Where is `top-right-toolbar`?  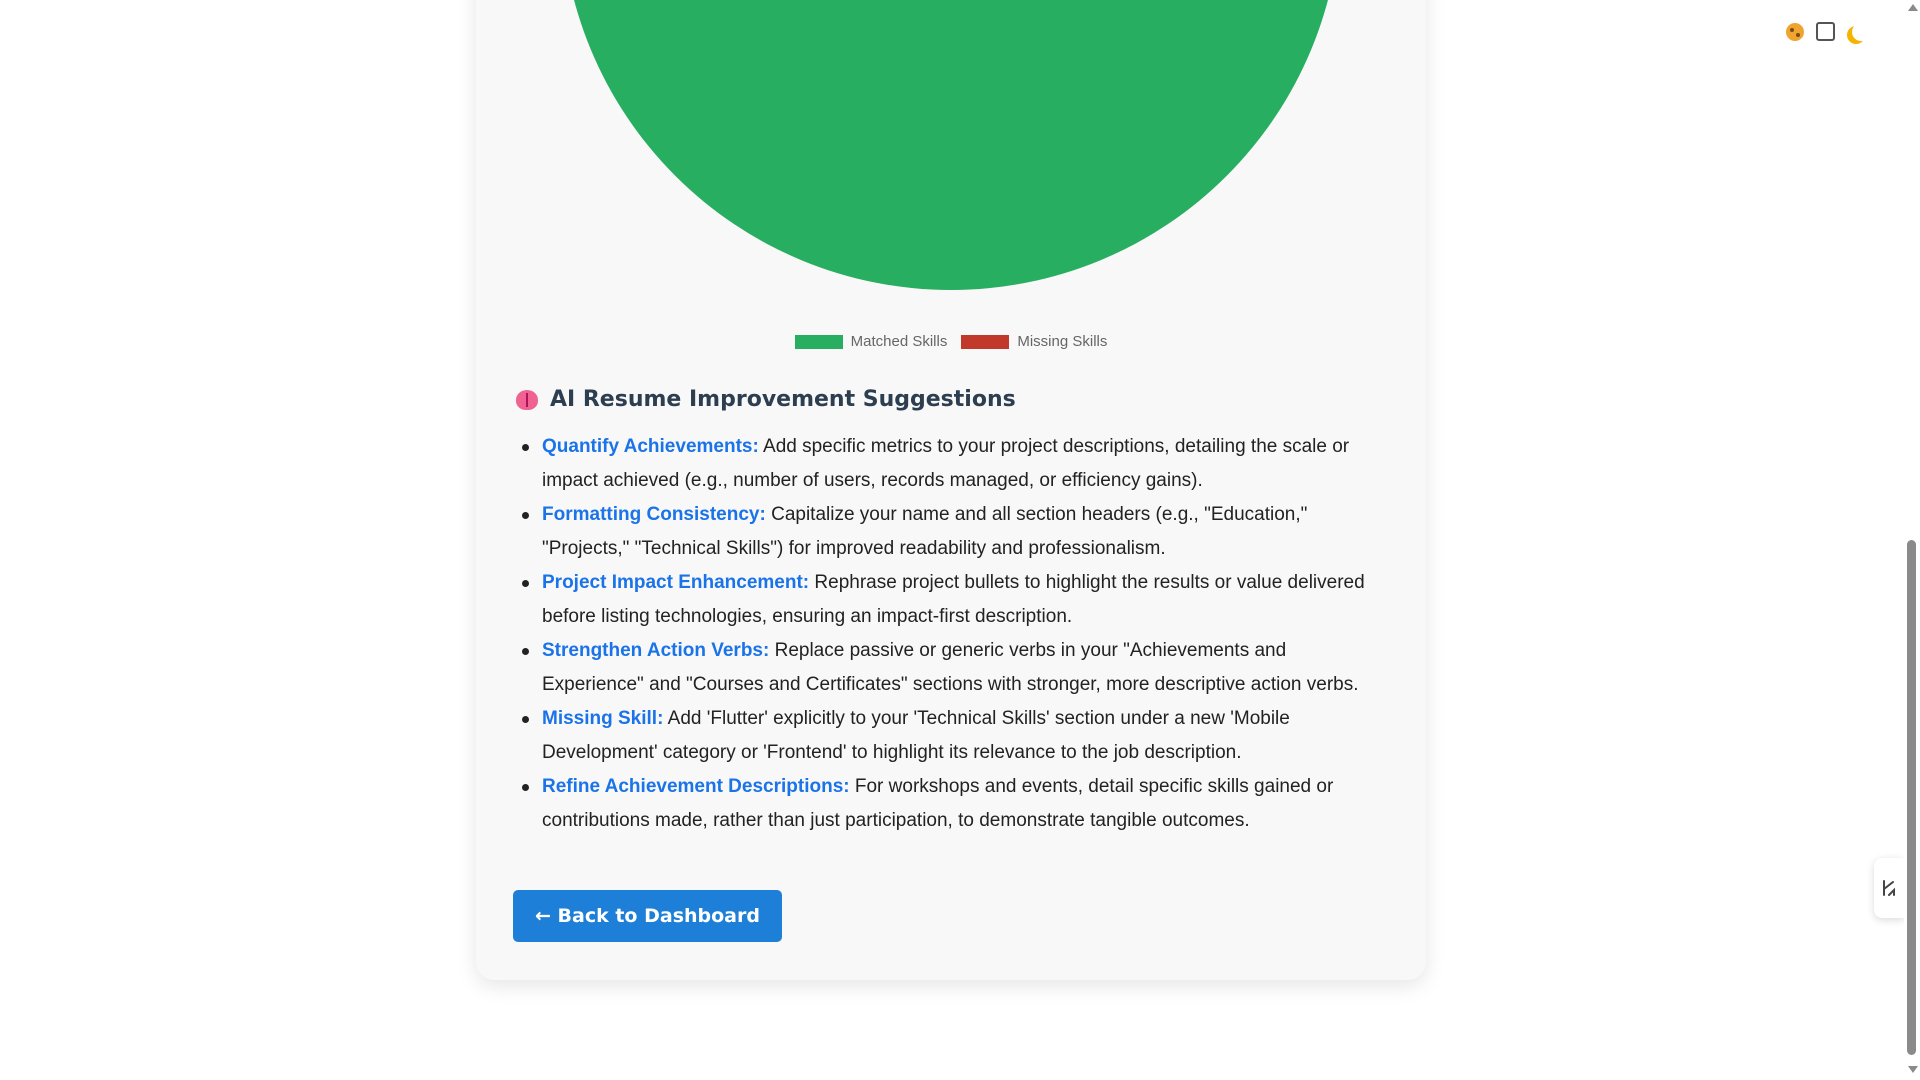
top-right-toolbar is located at coordinates (1825, 31).